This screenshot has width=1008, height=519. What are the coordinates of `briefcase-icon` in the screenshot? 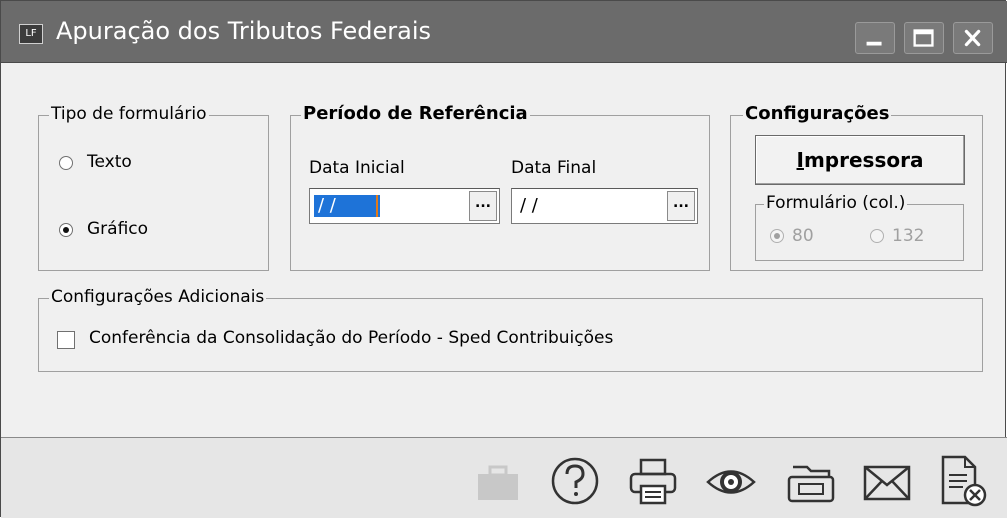 It's located at (498, 483).